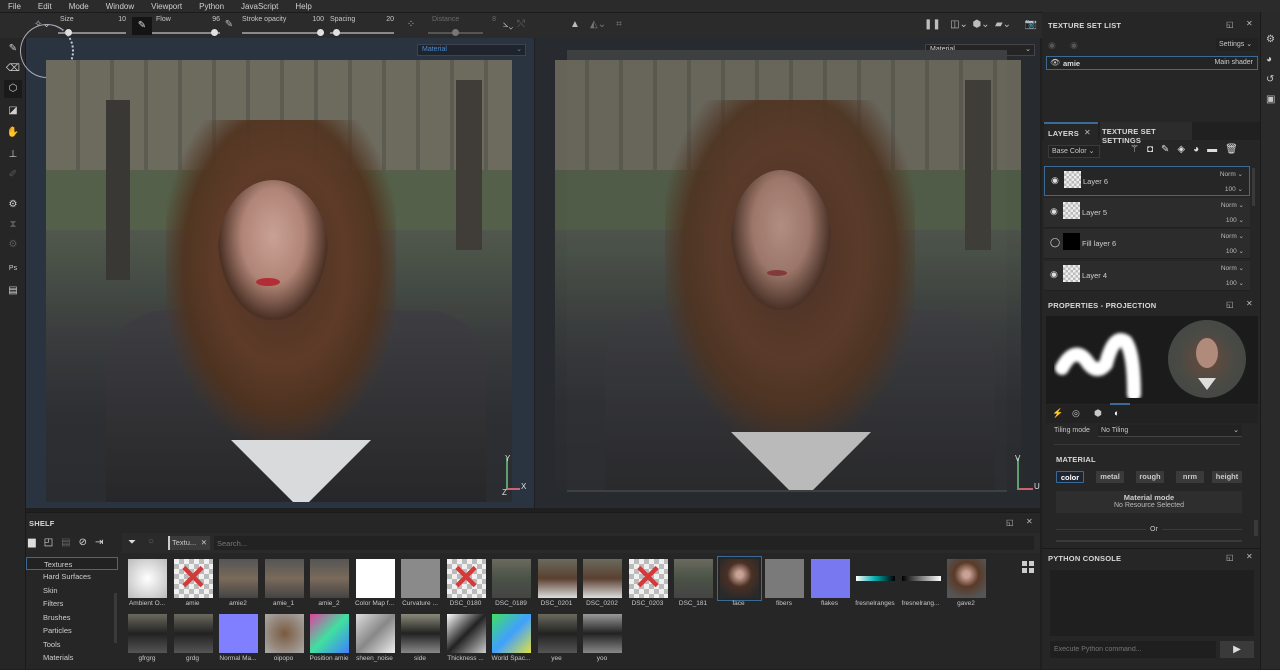 The height and width of the screenshot is (670, 1280). Describe the element at coordinates (362, 32) in the screenshot. I see `spacing-slider` at that location.